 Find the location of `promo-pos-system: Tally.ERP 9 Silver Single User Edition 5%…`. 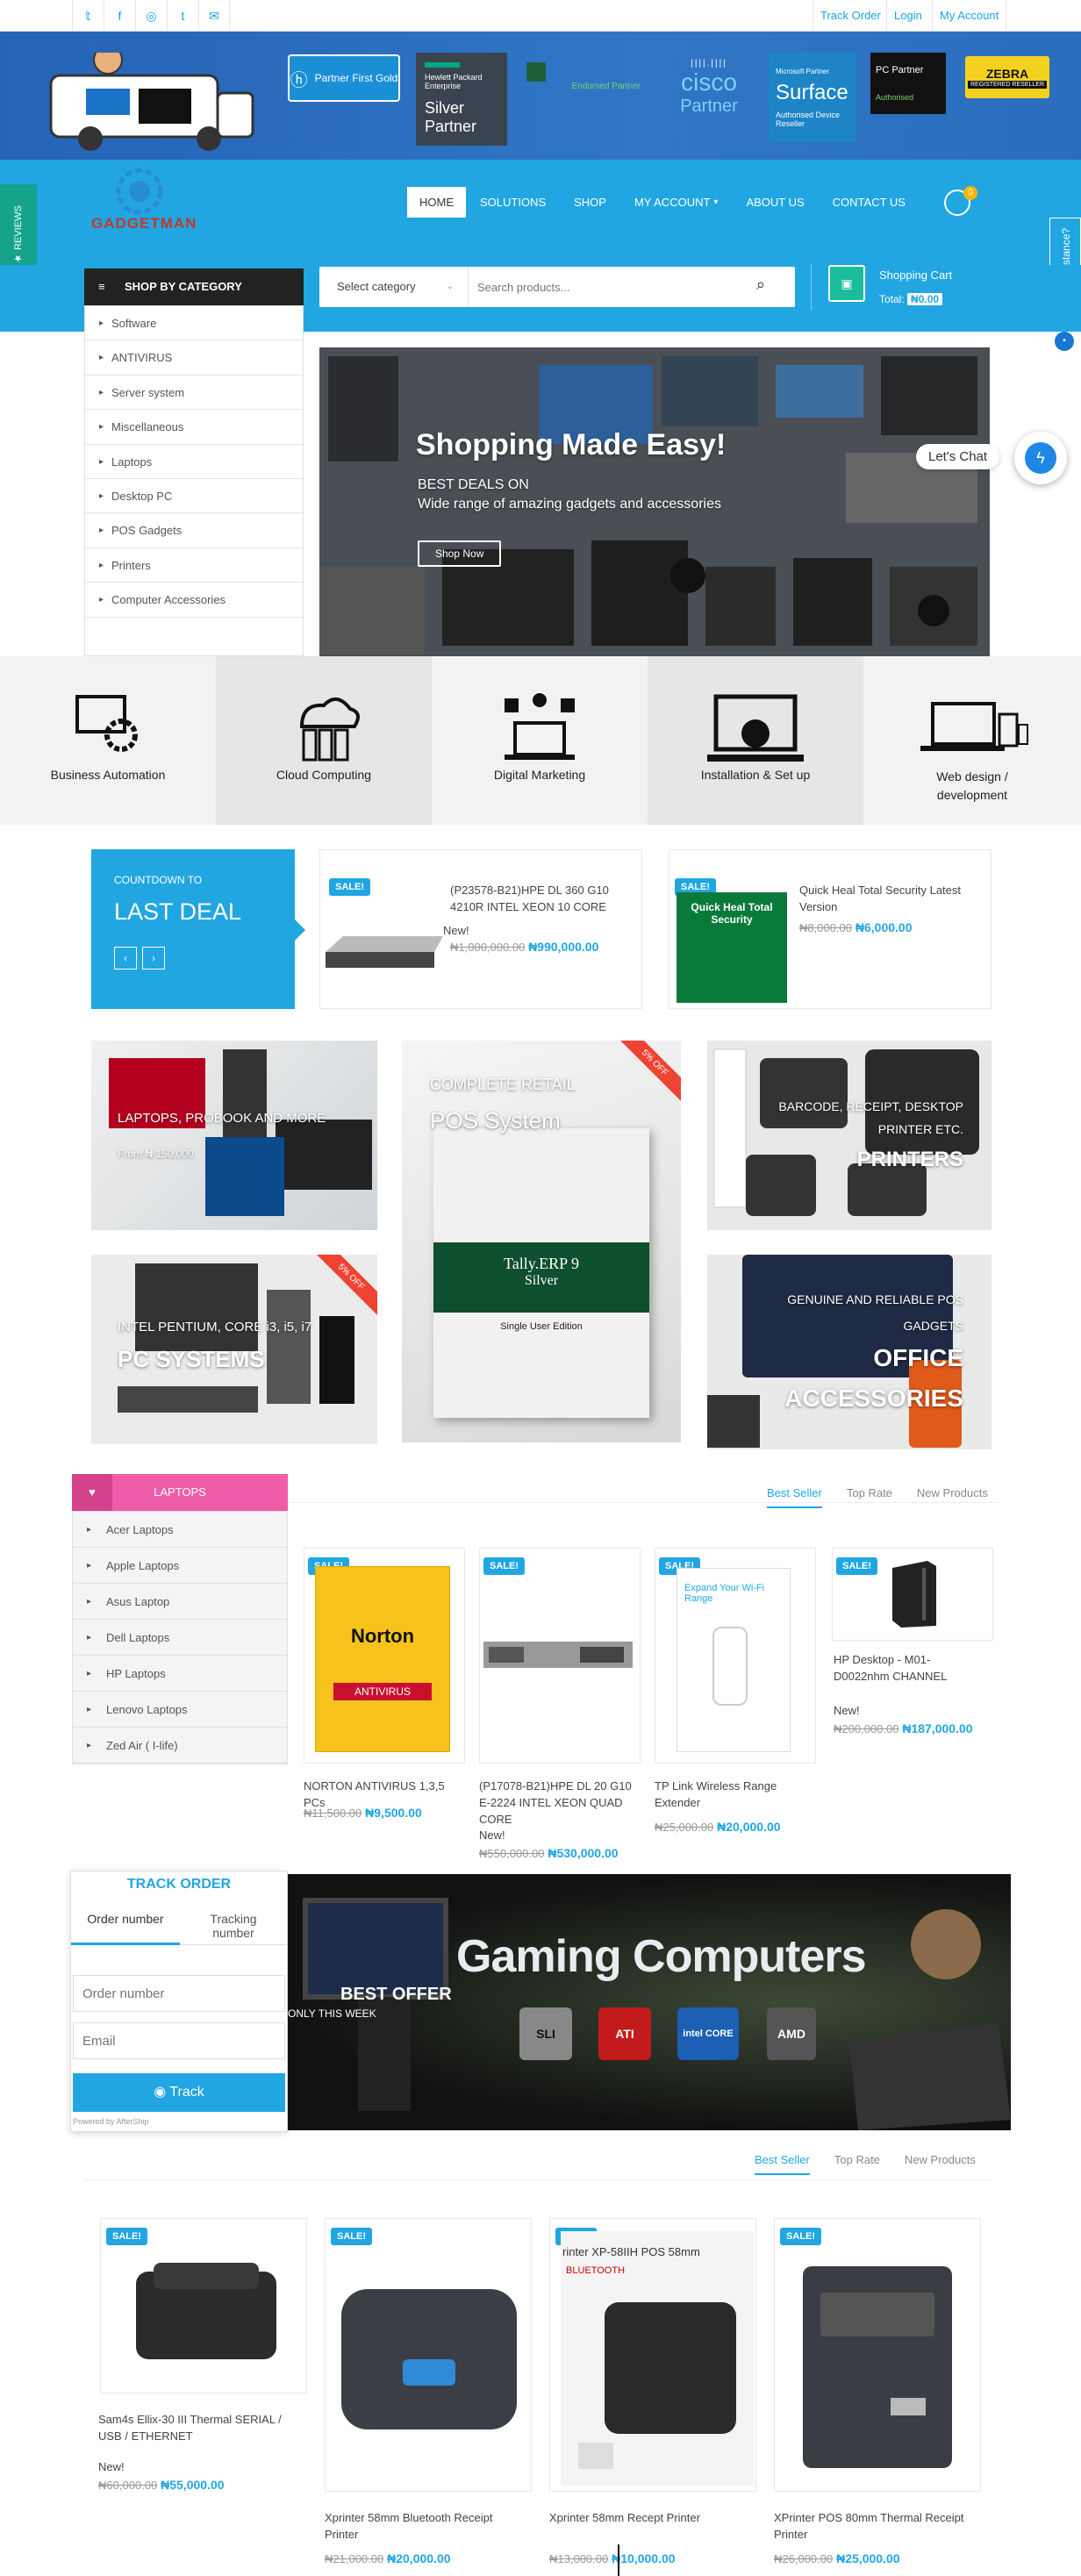

promo-pos-system: Tally.ERP 9 Silver Single User Edition 5%… is located at coordinates (541, 1241).